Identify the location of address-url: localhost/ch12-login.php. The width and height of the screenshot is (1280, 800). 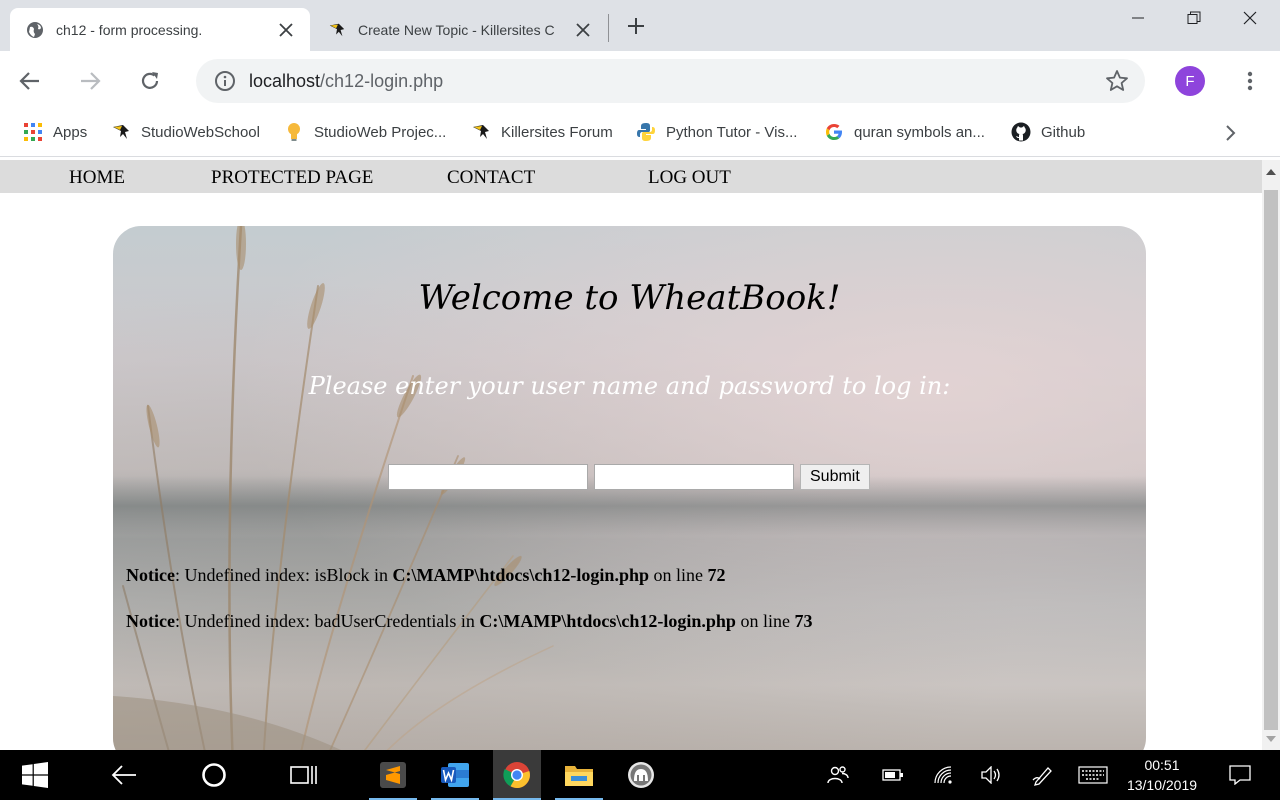
(346, 81).